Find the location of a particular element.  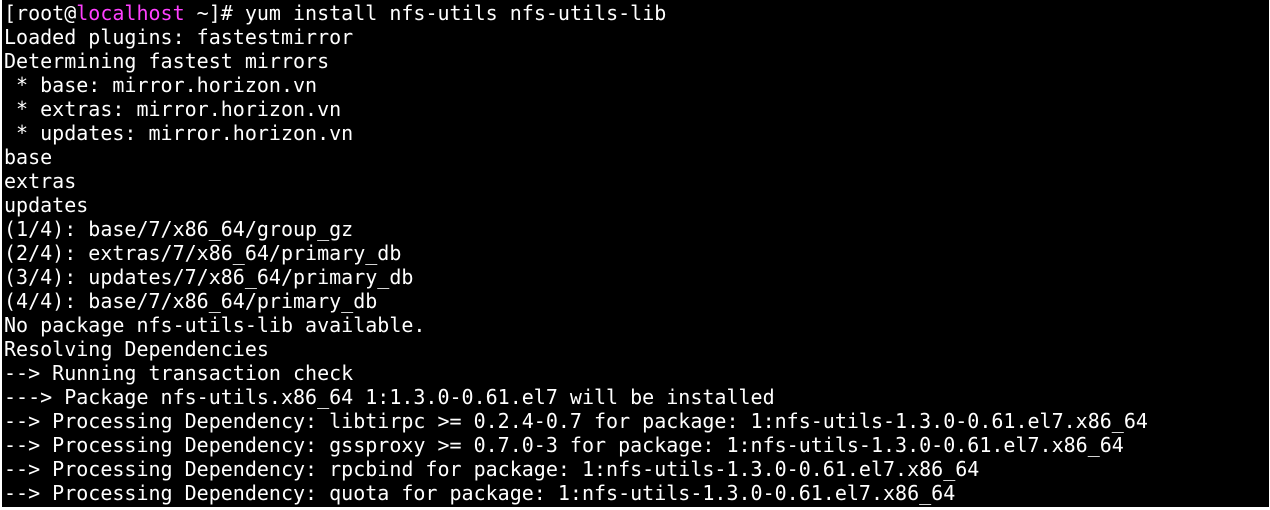

output-line: updates is located at coordinates (46, 205).